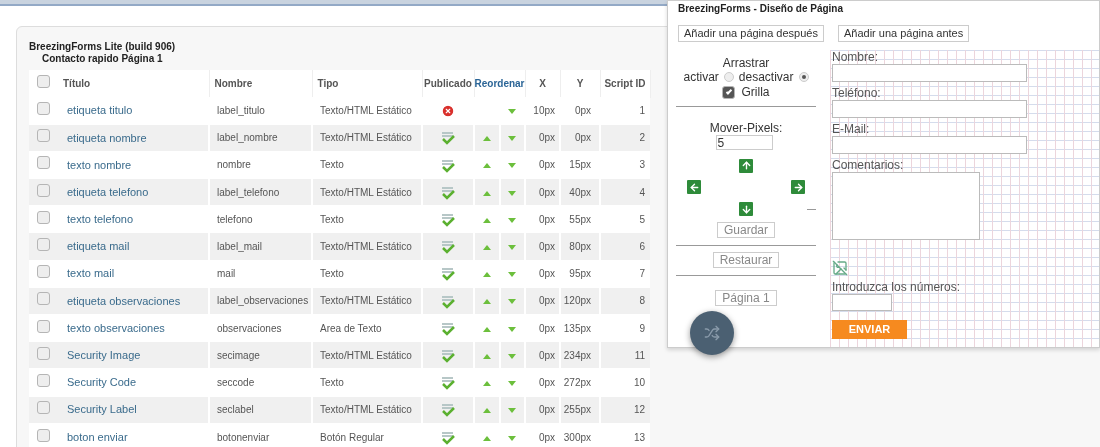 This screenshot has width=1100, height=447. I want to click on field-label: Nombre:, so click(855, 57).